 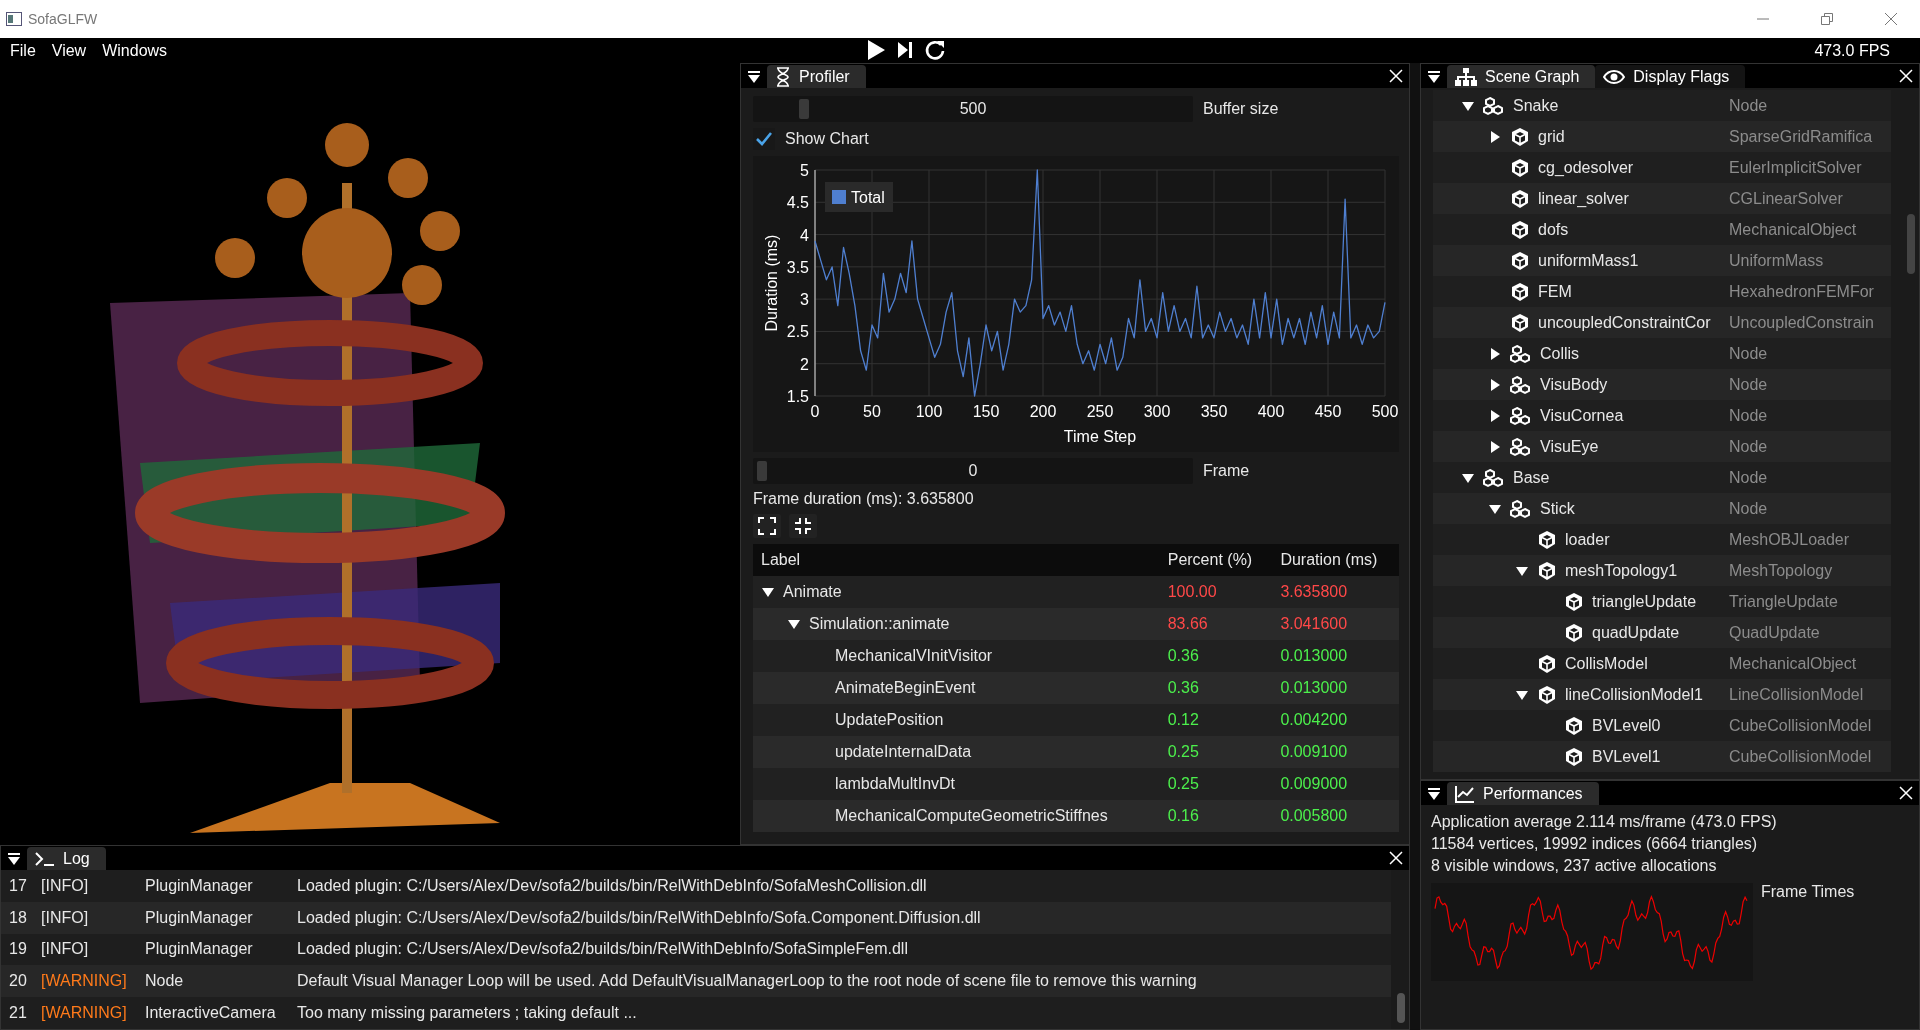 I want to click on node-name: Collis, so click(x=1560, y=353).